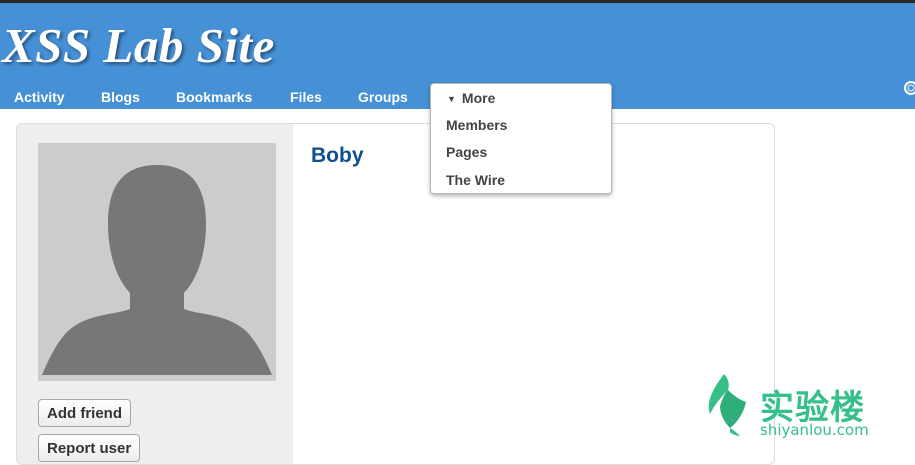  What do you see at coordinates (306, 97) in the screenshot?
I see `nav-item-files: Files` at bounding box center [306, 97].